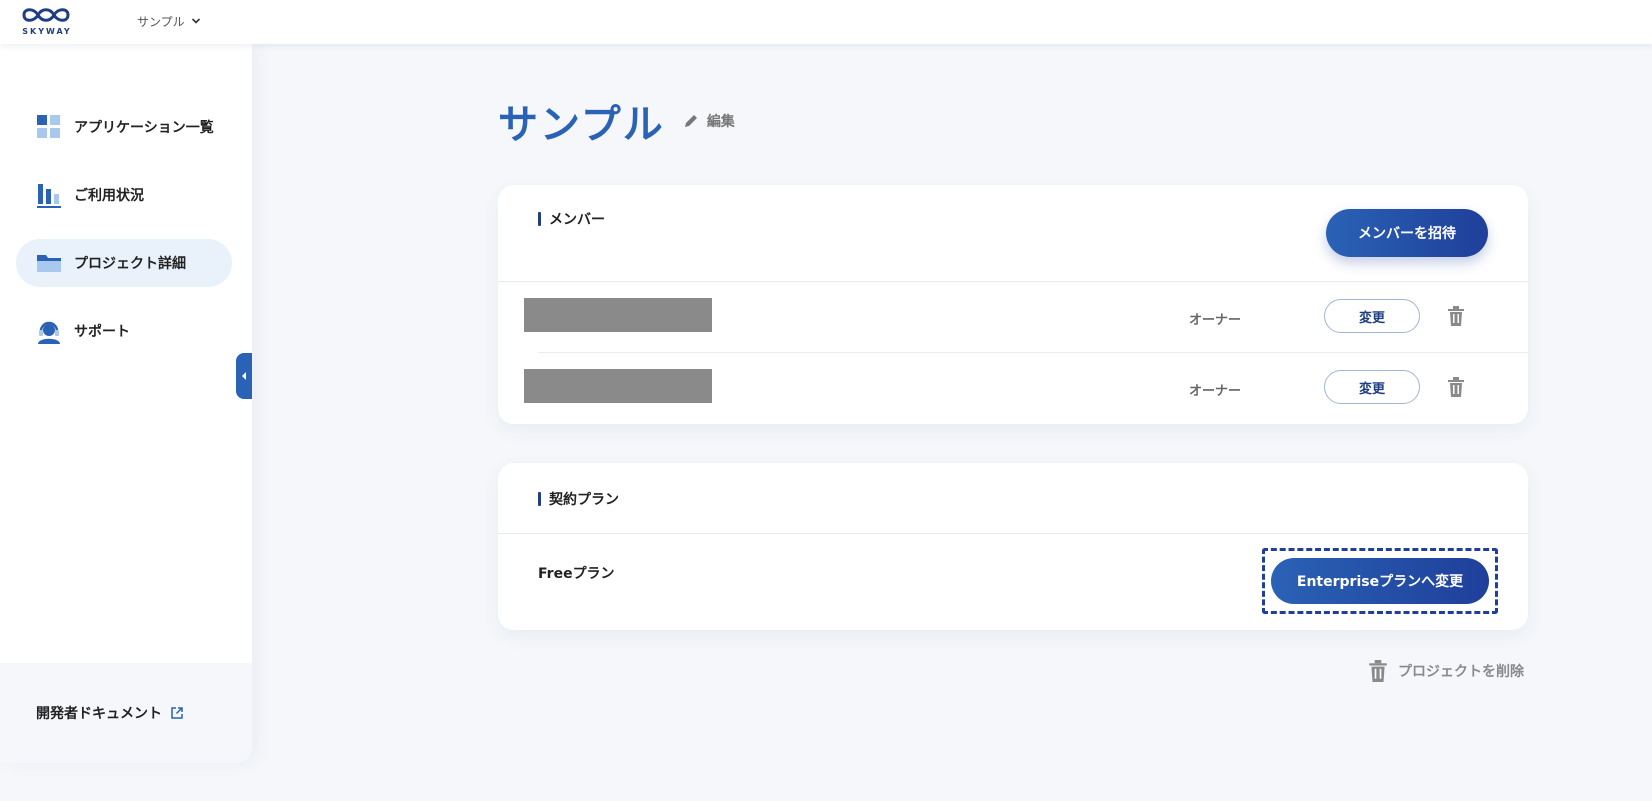 The height and width of the screenshot is (801, 1652). Describe the element at coordinates (195, 21) in the screenshot. I see `chevron-down-icon` at that location.